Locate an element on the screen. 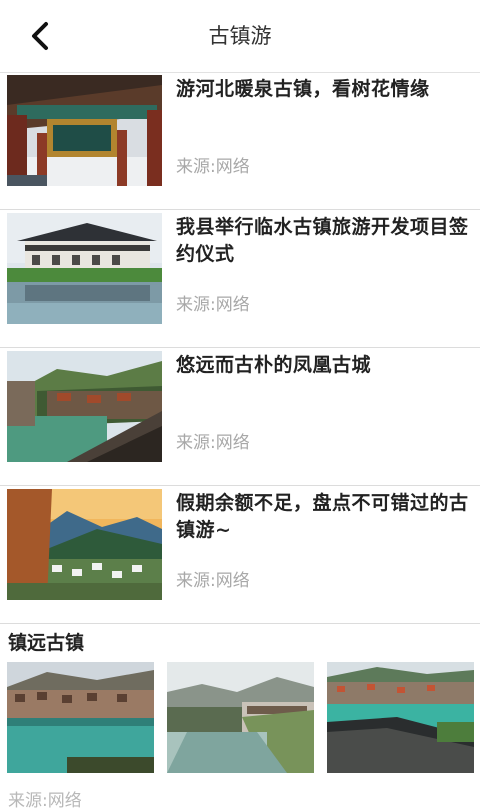  image-gallery is located at coordinates (240, 718).